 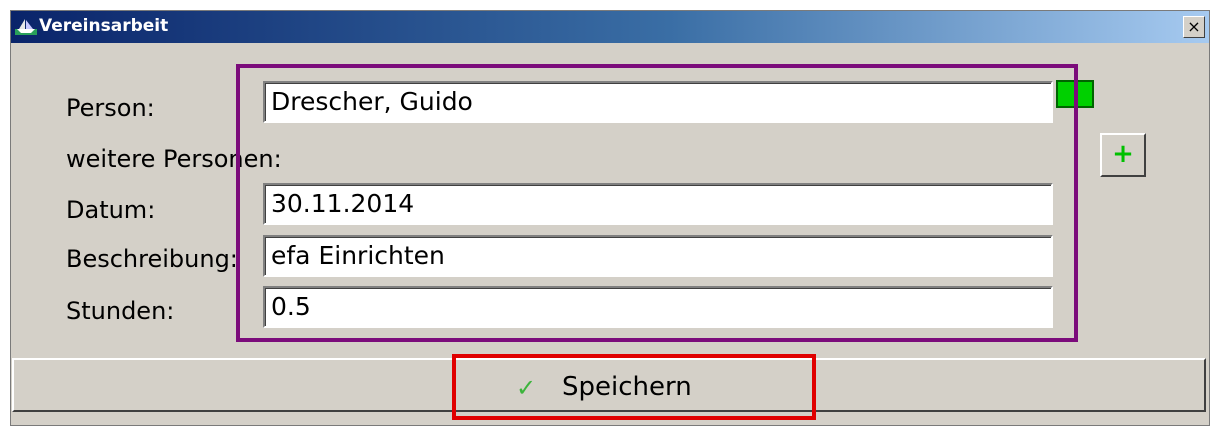 I want to click on add-person-button: +, so click(x=1123, y=155).